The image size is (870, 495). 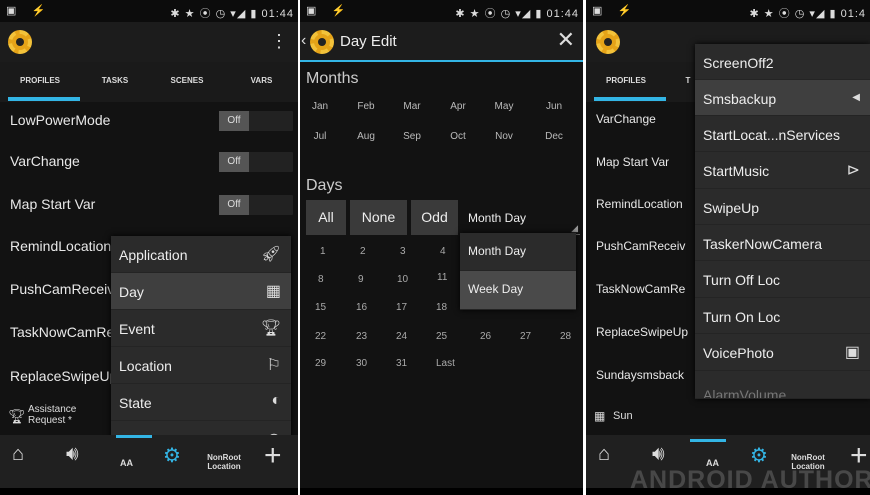 I want to click on menu-item-state: State ◐, so click(x=201, y=402).